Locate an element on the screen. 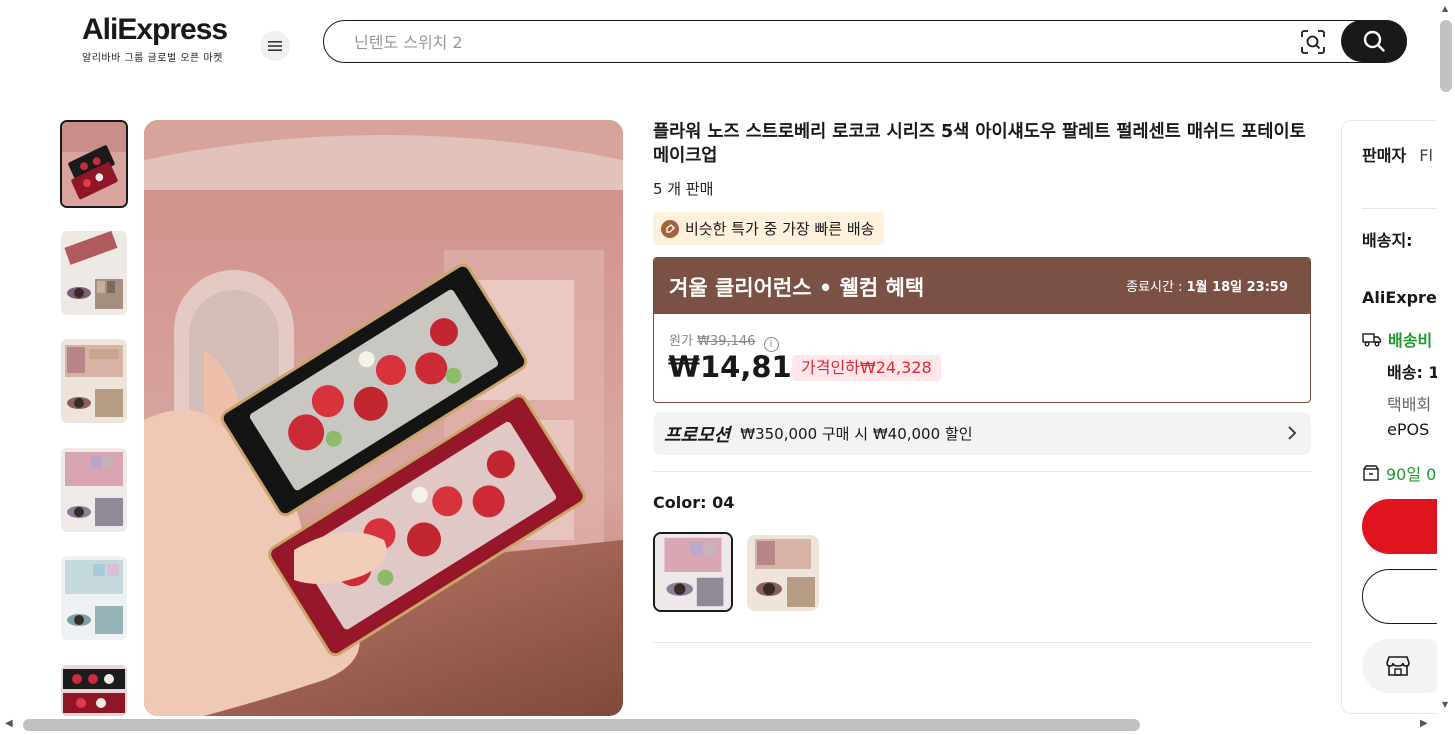 The height and width of the screenshot is (735, 1455). promotion-detail: ₩350,000 구매 시 ₩40,000 할인 is located at coordinates (856, 434).